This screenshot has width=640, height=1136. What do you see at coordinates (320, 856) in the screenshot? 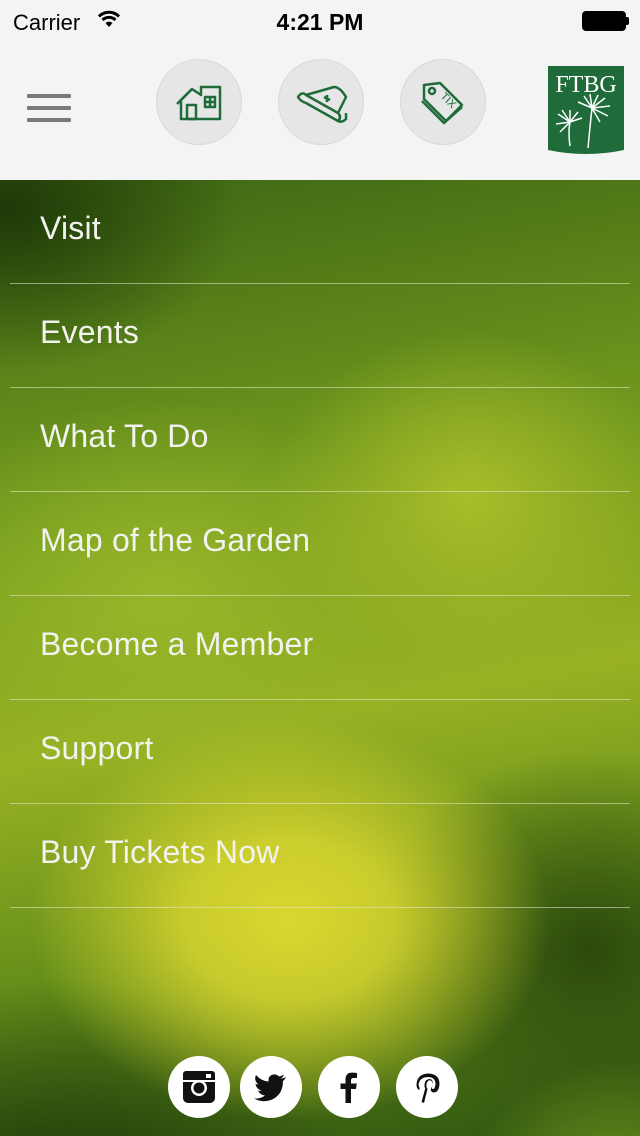
I see `menu-item-buy-tickets-now: Buy Tickets Now` at bounding box center [320, 856].